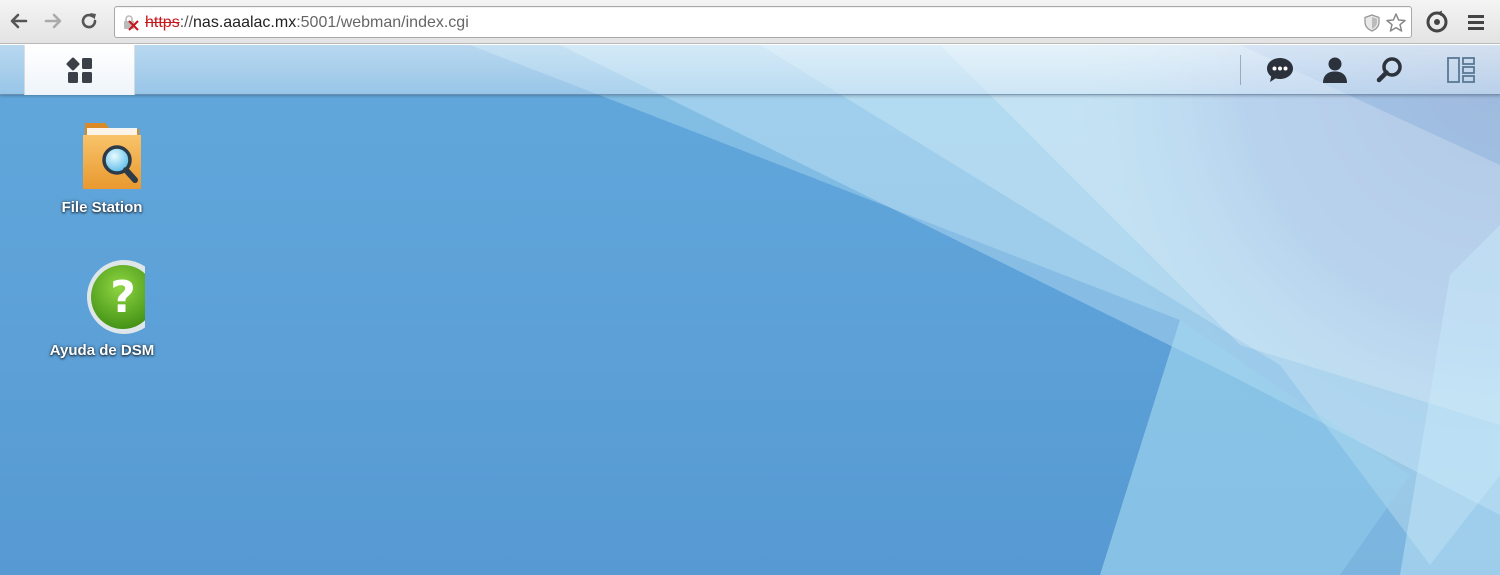 This screenshot has height=575, width=1500. Describe the element at coordinates (1437, 22) in the screenshot. I see `sync-extension-icon` at that location.